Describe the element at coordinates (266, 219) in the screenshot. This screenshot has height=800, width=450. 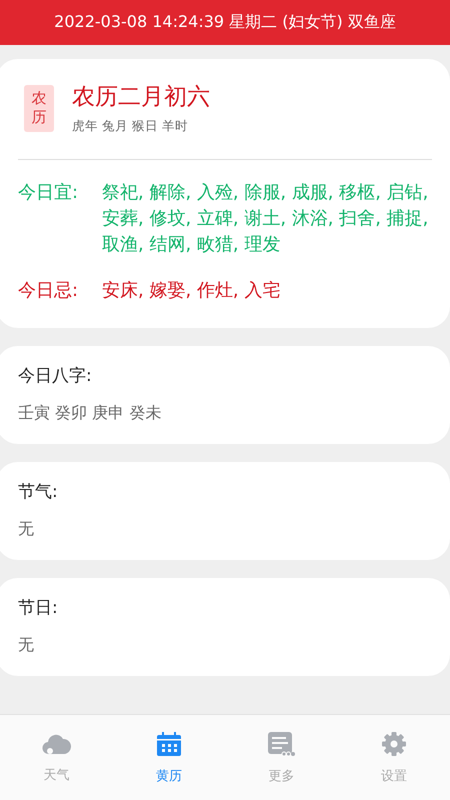
I see `good-activities: 祭祀, 解除, 入殓, 除服, 成服, 移柩, 启钻, 安葬, 修坟, 立碑, 谢土, 沐浴, 扫舍, 捕捉, 取渔, 结网, 畋猎, 理发` at that location.